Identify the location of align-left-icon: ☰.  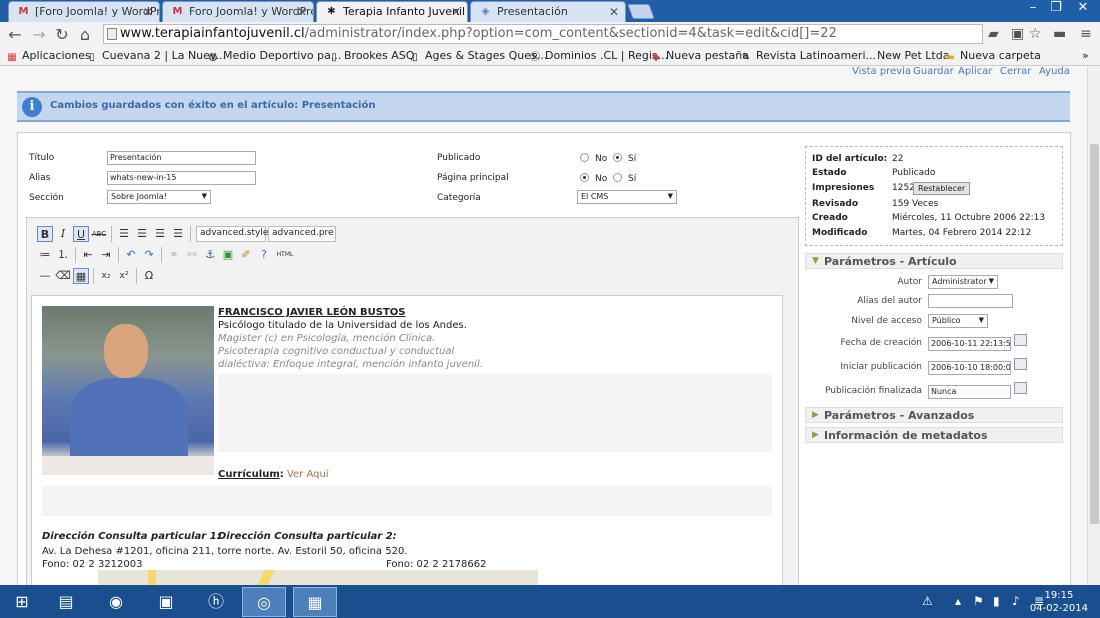
(124, 234).